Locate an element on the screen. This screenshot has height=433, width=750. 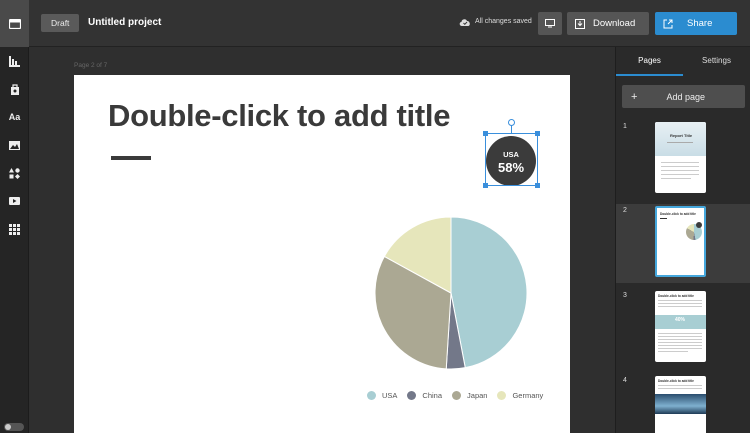
page-thumb-row-3: 3 Double-click to add title 40% is located at coordinates (683, 328).